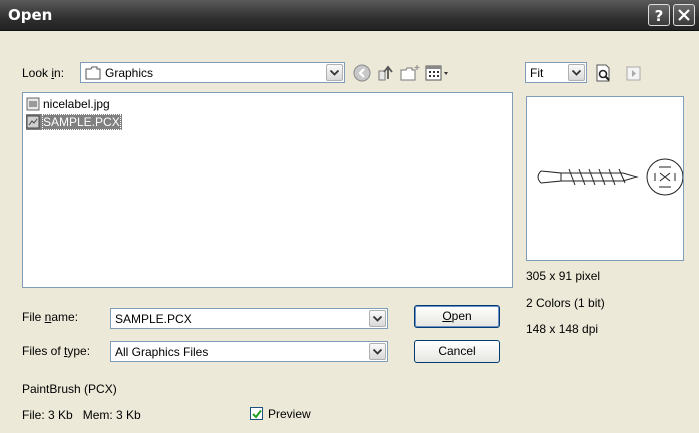 This screenshot has height=433, width=699. What do you see at coordinates (129, 73) in the screenshot?
I see `look-in-value: Graphics` at bounding box center [129, 73].